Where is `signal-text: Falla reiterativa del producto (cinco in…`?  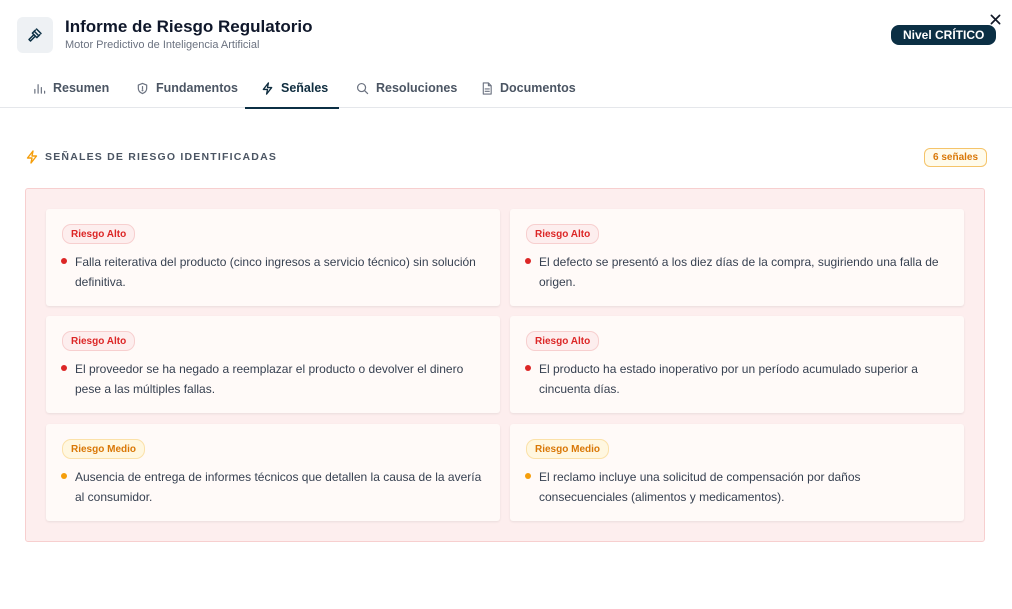 signal-text: Falla reiterativa del producto (cinco in… is located at coordinates (275, 272).